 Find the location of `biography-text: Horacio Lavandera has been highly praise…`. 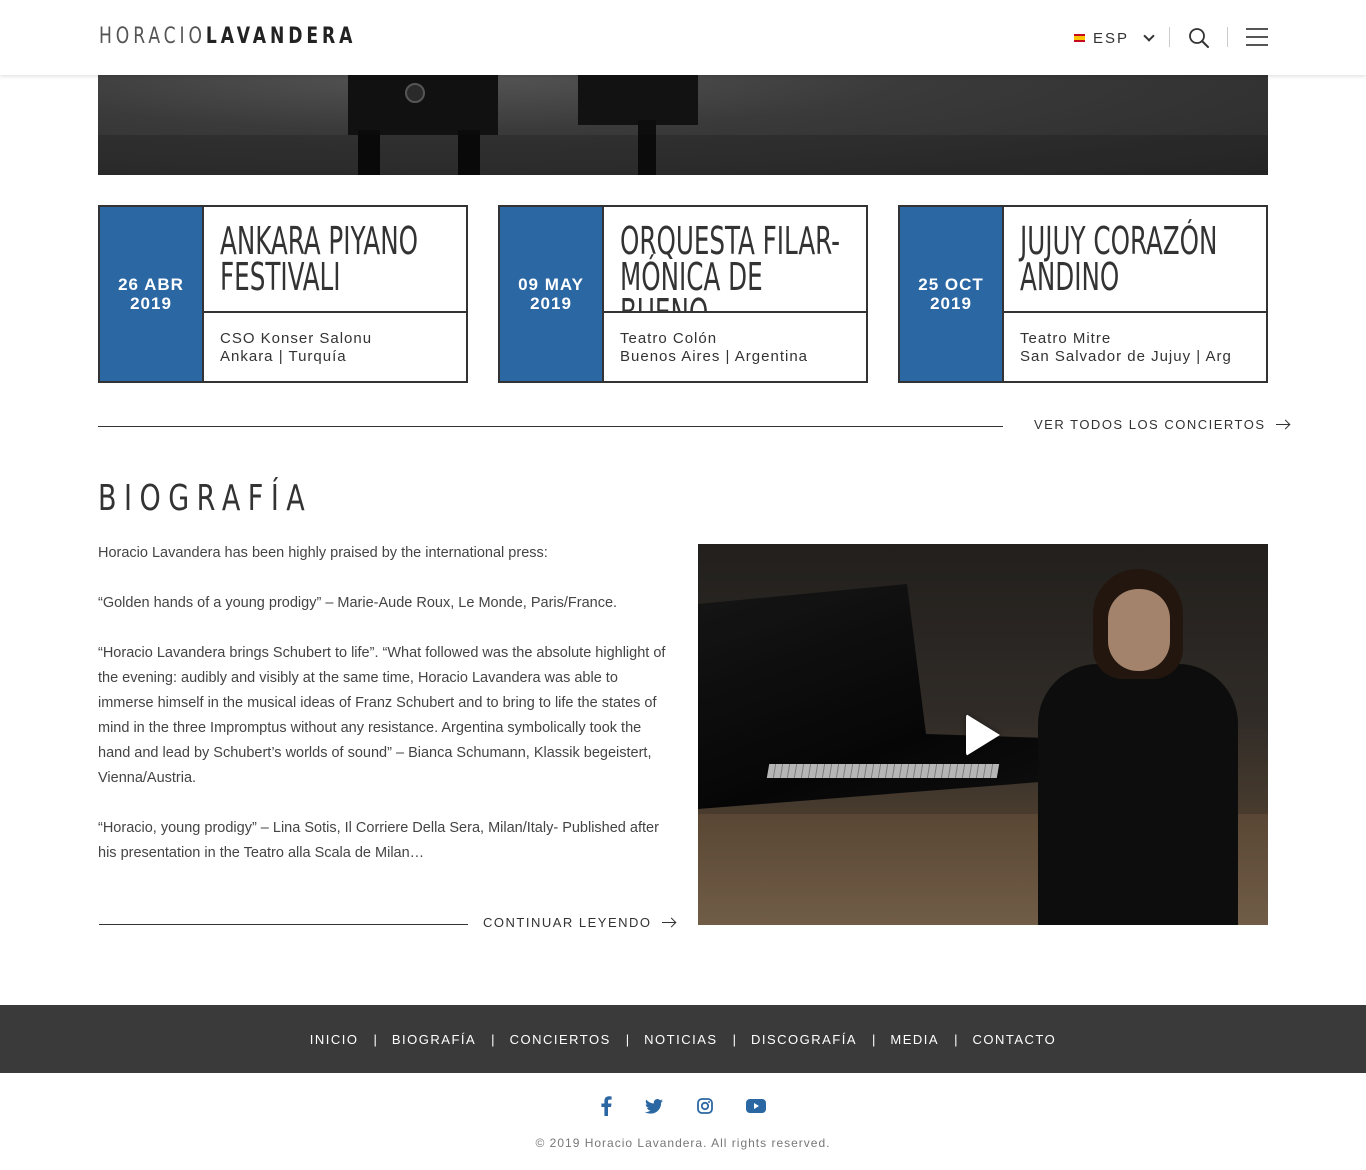

biography-text: Horacio Lavandera has been highly praise… is located at coordinates (383, 716).